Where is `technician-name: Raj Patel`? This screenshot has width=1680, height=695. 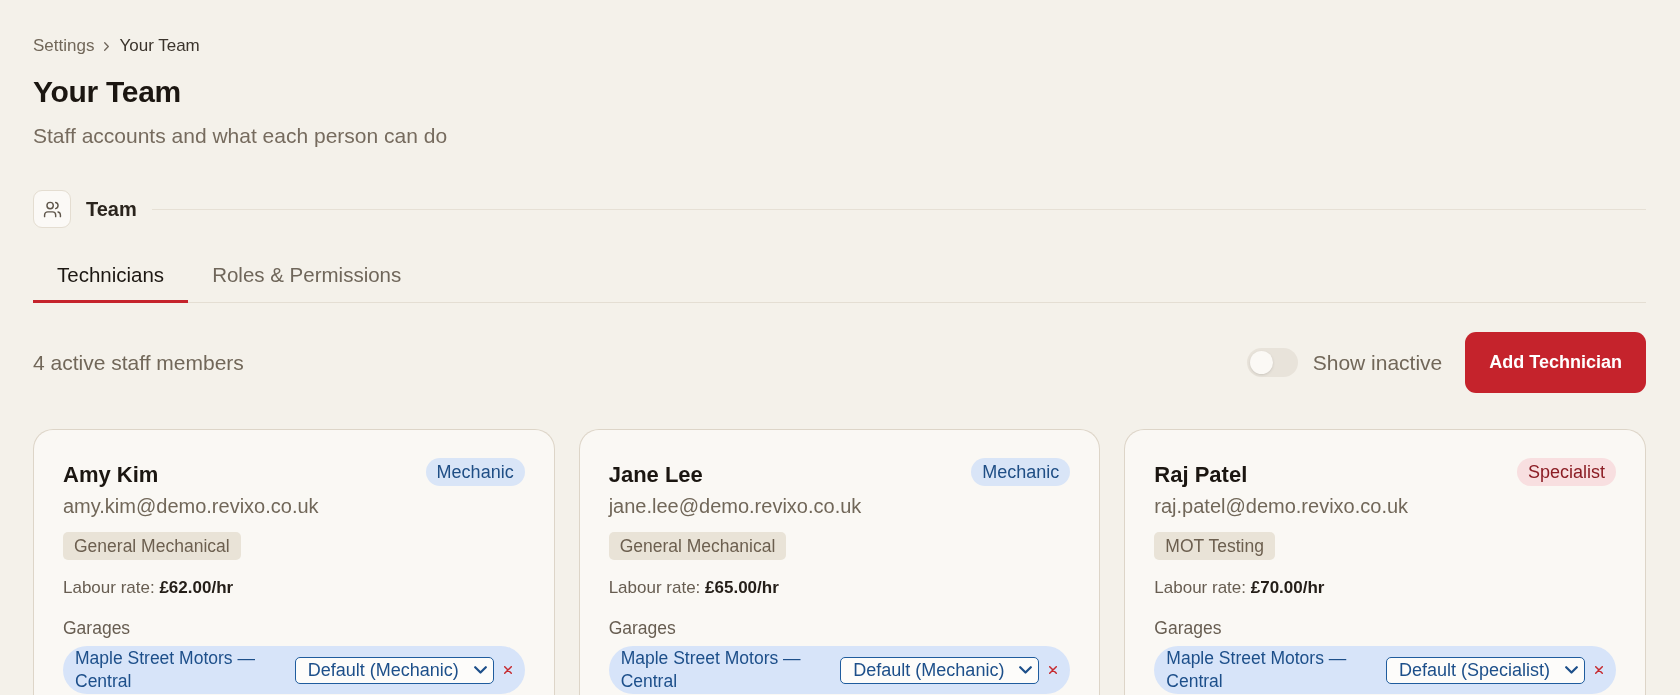
technician-name: Raj Patel is located at coordinates (1201, 475).